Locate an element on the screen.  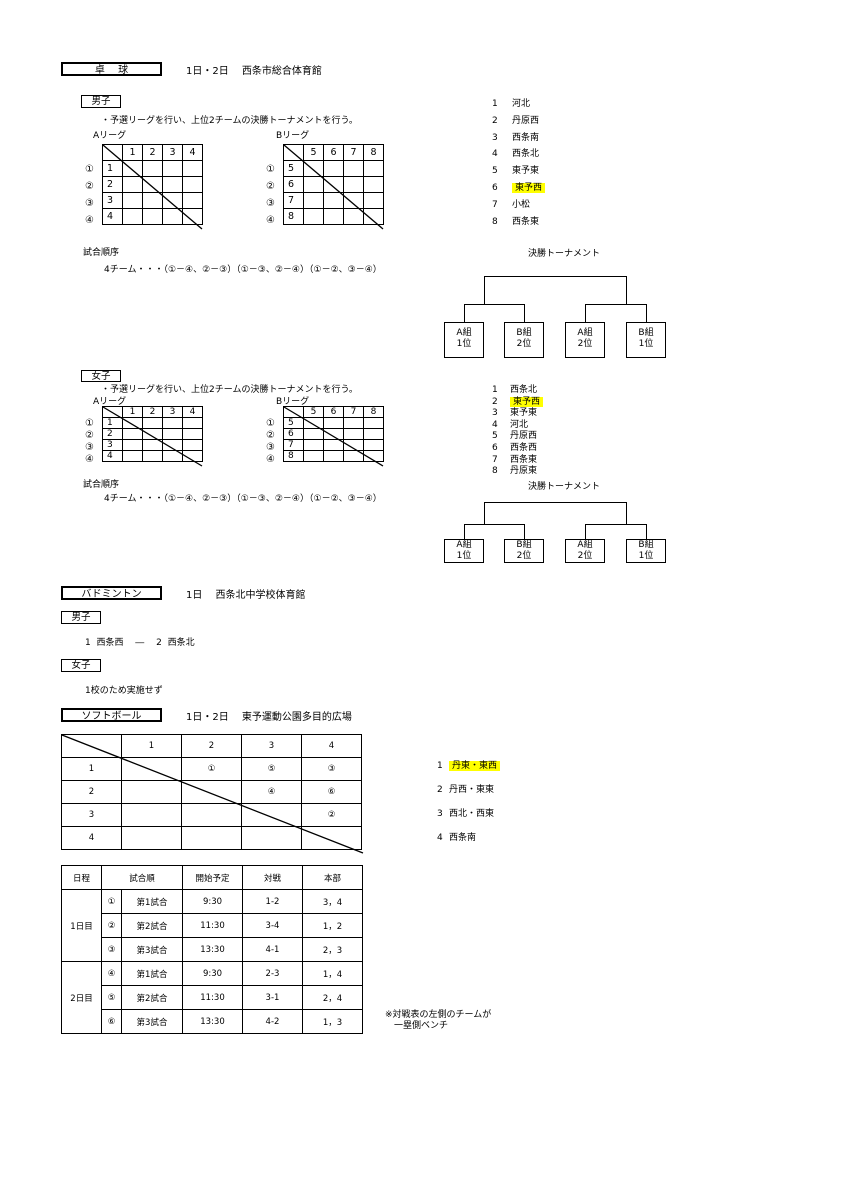
bracket-rank: 2位 is located at coordinates (585, 556).